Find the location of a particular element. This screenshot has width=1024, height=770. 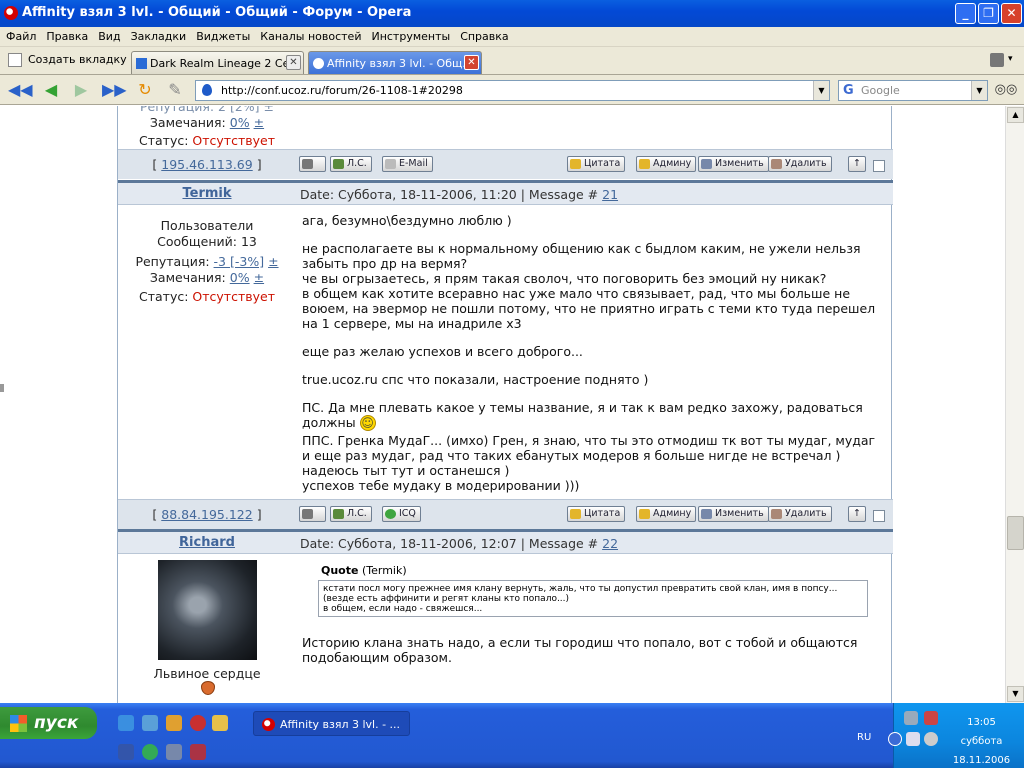

scroll-up-icon: ▲ is located at coordinates (1015, 115).